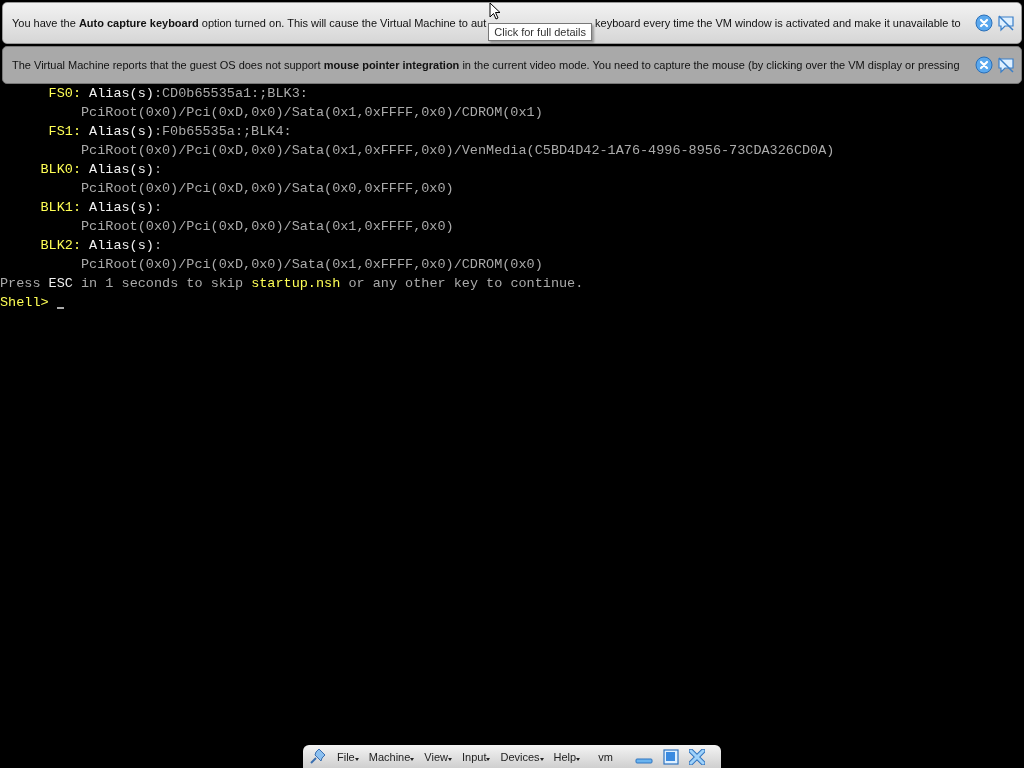 The image size is (1024, 768). I want to click on device-label: BLK1:, so click(60, 208).